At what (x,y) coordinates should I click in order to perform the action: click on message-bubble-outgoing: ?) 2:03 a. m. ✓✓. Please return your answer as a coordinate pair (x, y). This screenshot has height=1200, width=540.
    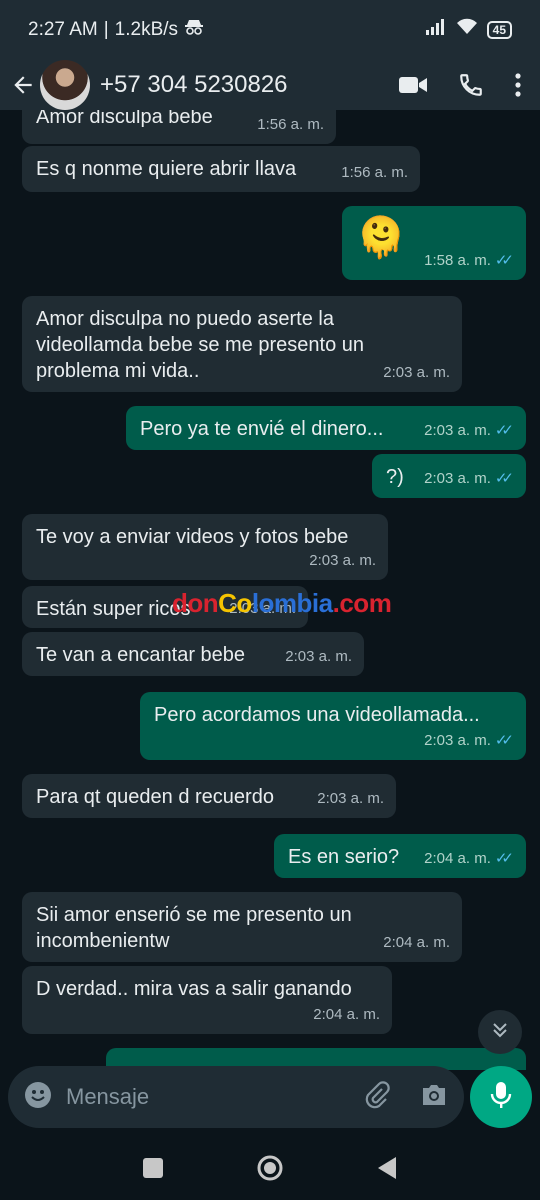
    Looking at the image, I should click on (449, 476).